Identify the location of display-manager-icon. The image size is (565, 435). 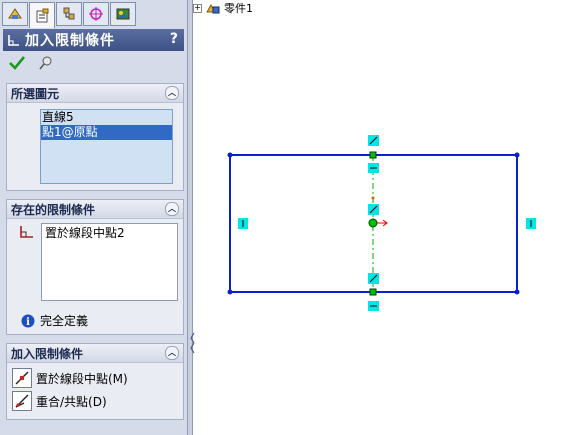
(123, 14).